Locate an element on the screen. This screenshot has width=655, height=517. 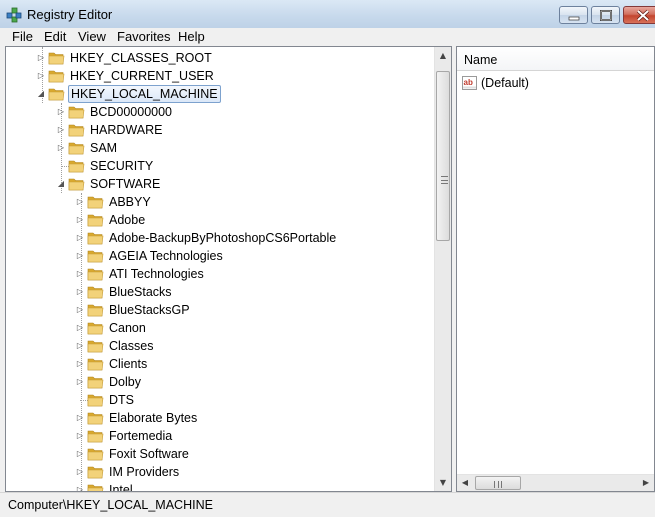
tree-node: ▷ HKEY_CLASSES_ROOT is located at coordinates (221, 58).